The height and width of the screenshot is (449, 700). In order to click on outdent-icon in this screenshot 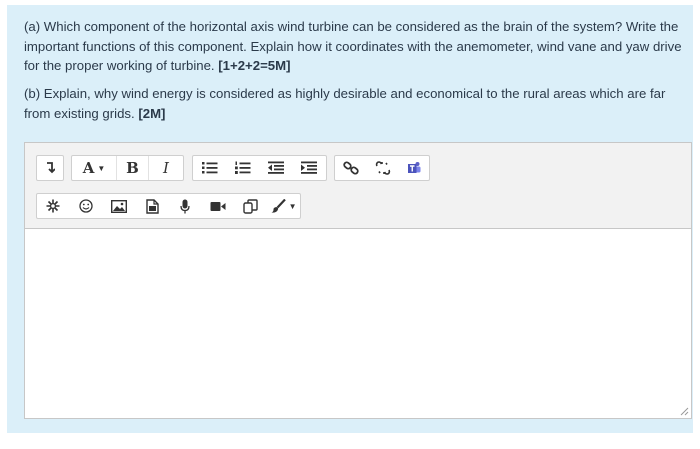, I will do `click(275, 167)`.